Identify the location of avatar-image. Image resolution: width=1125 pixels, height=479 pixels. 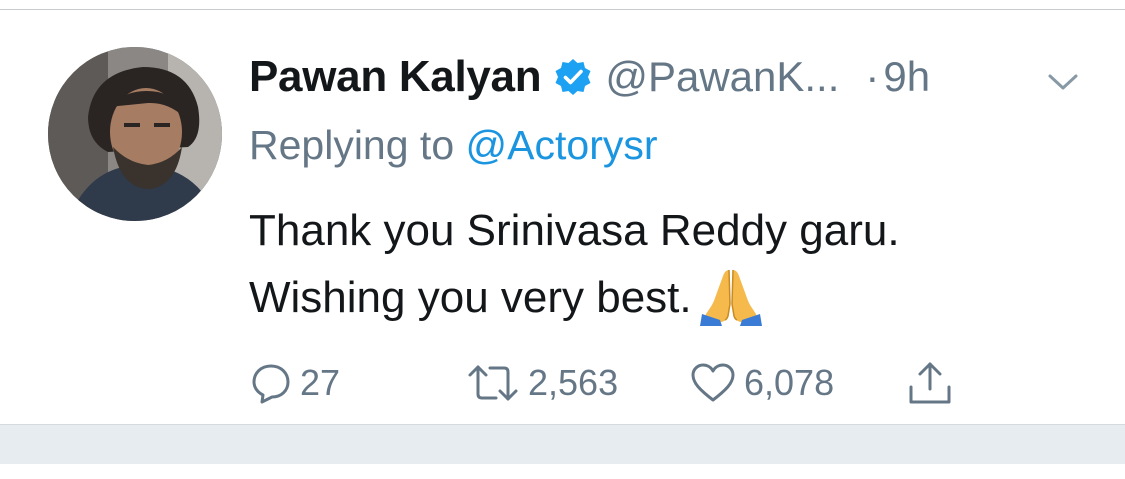
(135, 134).